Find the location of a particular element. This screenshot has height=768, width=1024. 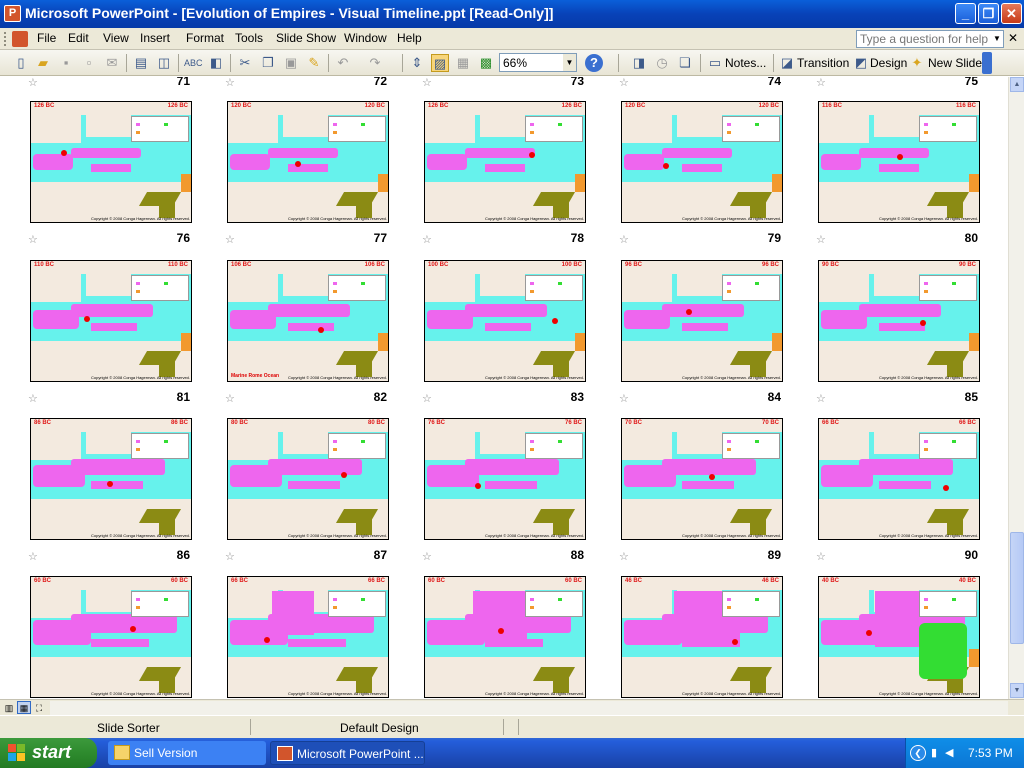

hide-slide-icon: ◨ is located at coordinates (639, 63).